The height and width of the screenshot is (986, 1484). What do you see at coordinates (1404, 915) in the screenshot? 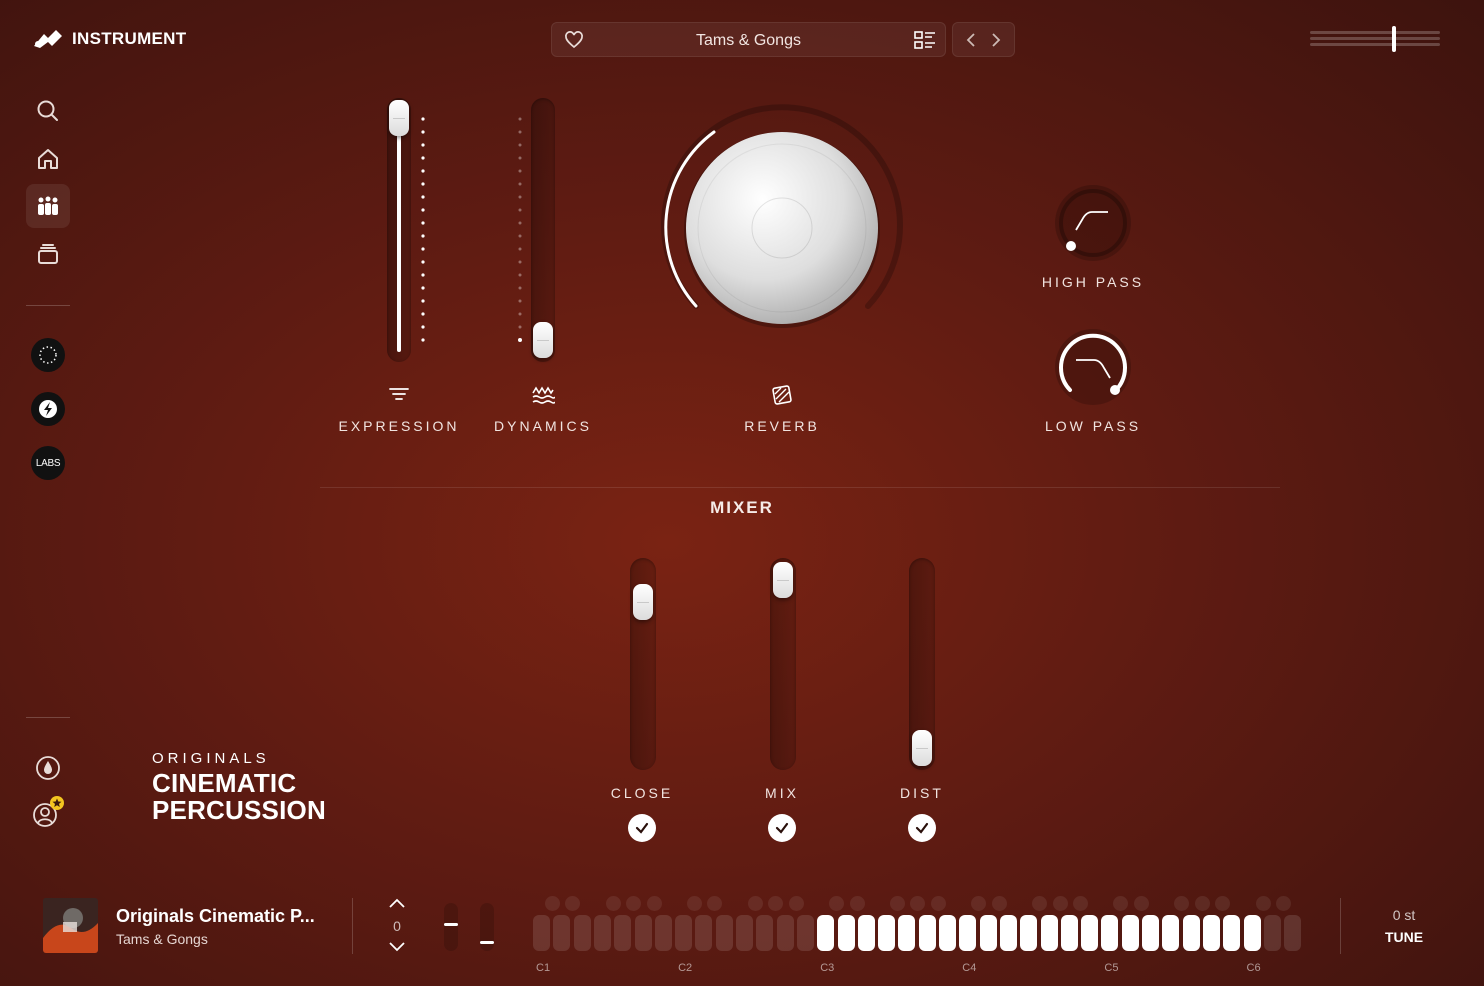
I see `tune-value: 0 st` at bounding box center [1404, 915].